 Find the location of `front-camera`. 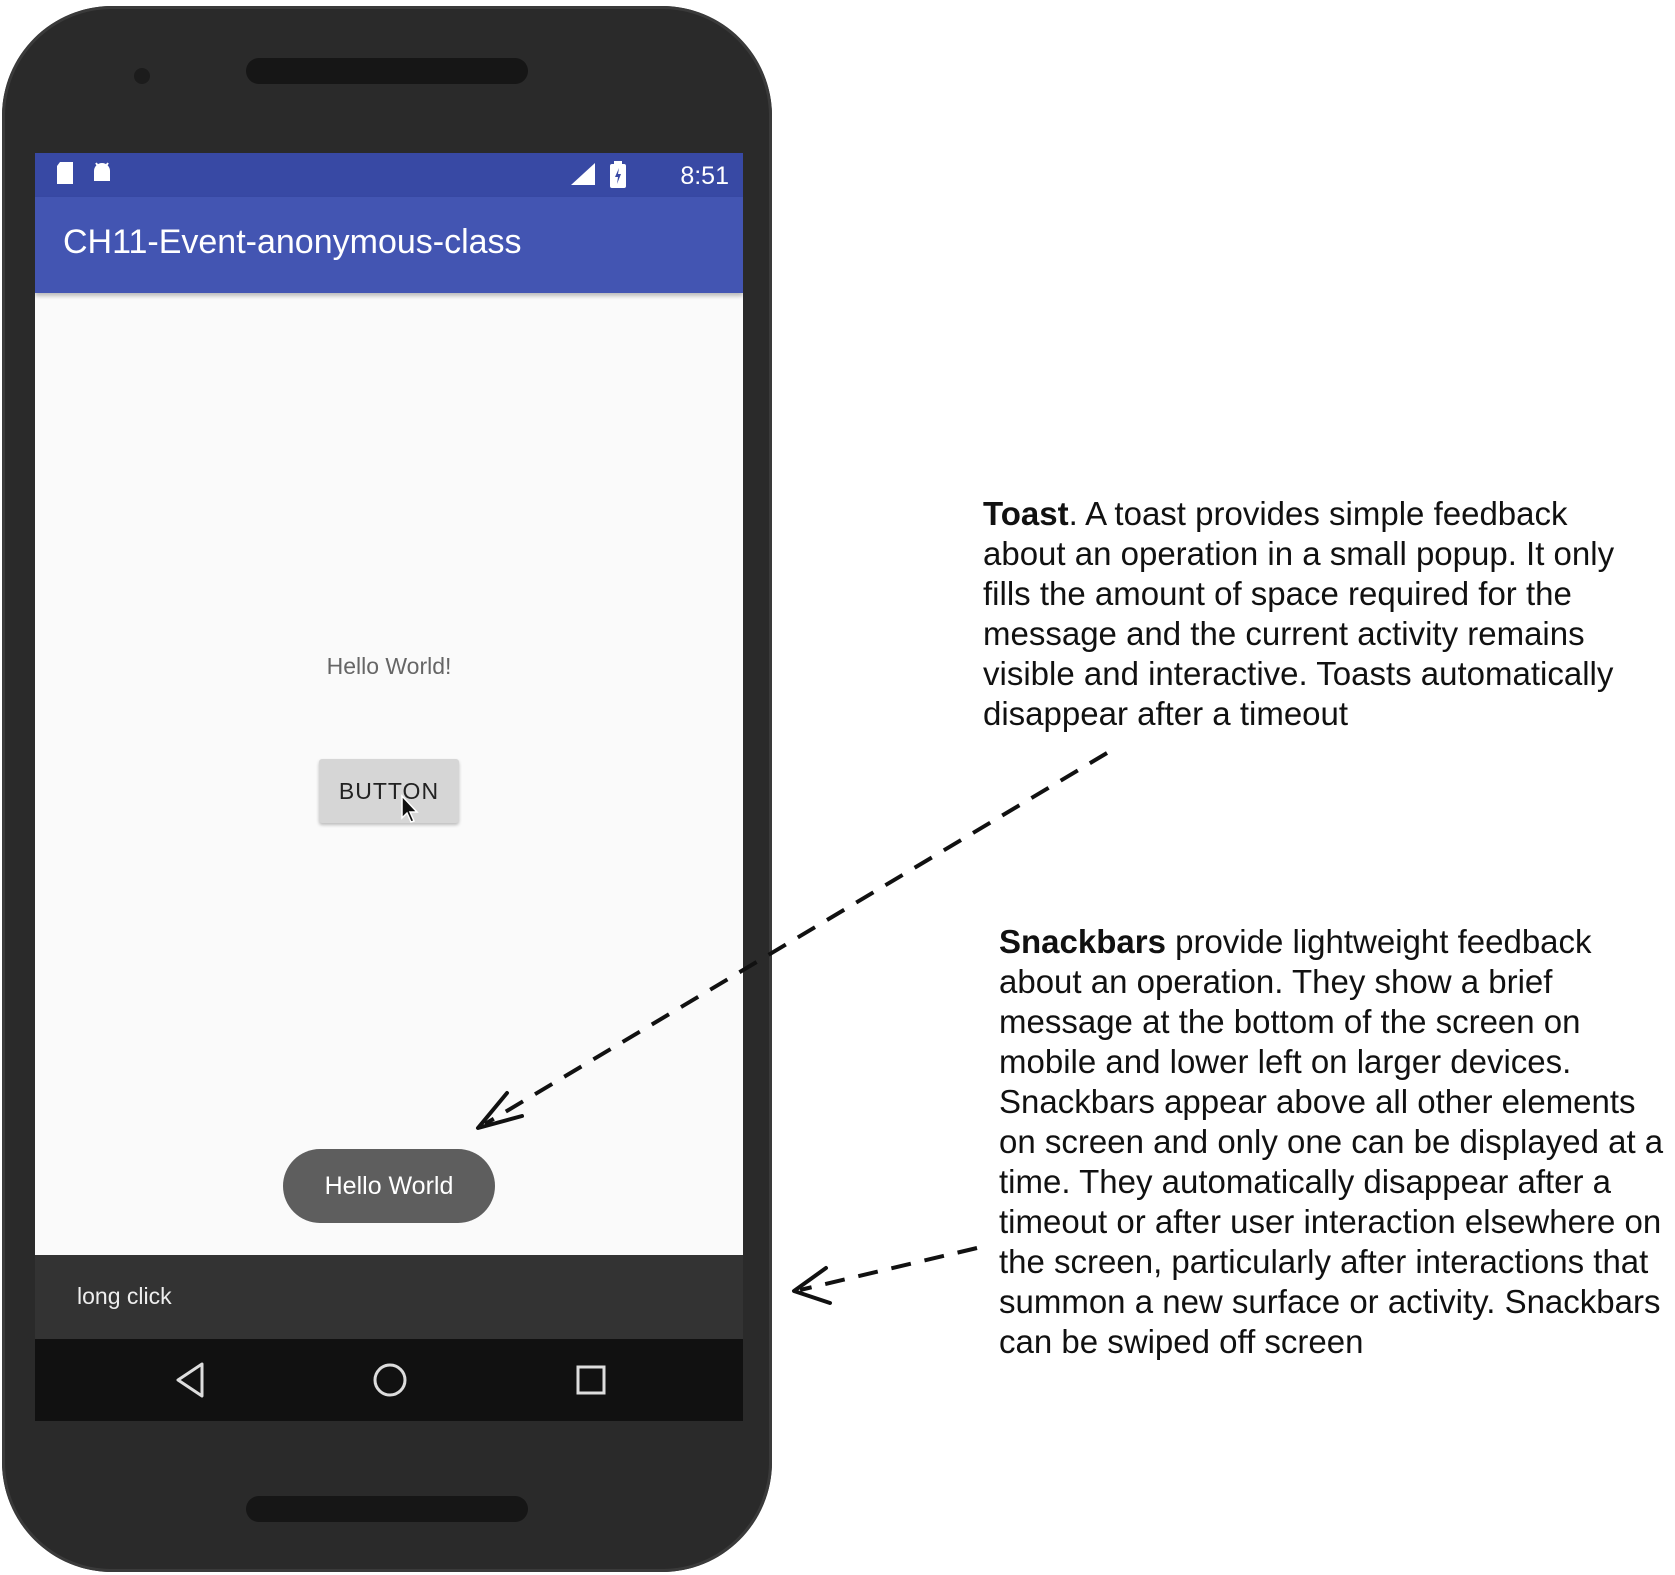

front-camera is located at coordinates (142, 76).